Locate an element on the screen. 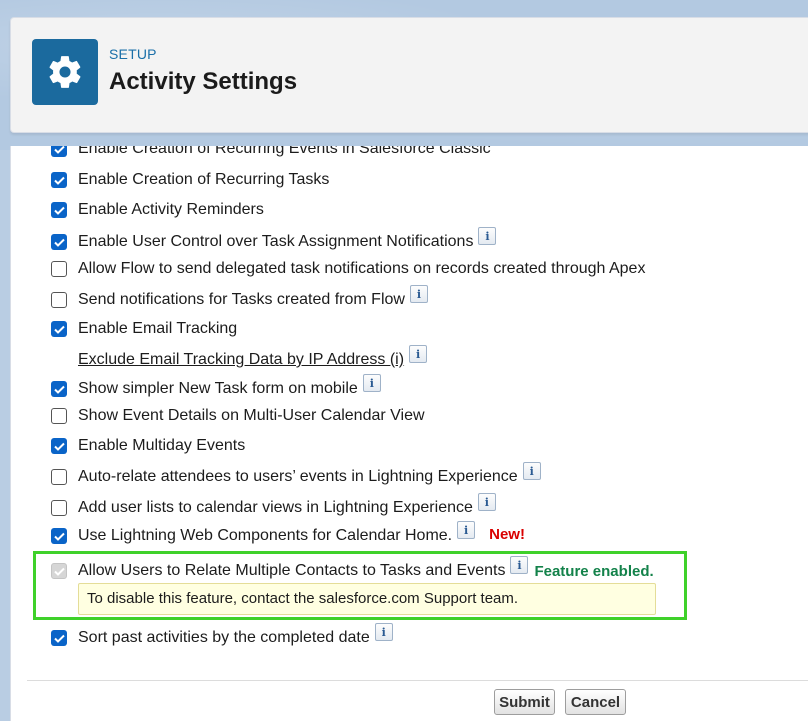 The height and width of the screenshot is (721, 808). setting-simpler-task-form: Show simpler New Task form on mobile i is located at coordinates (216, 386).